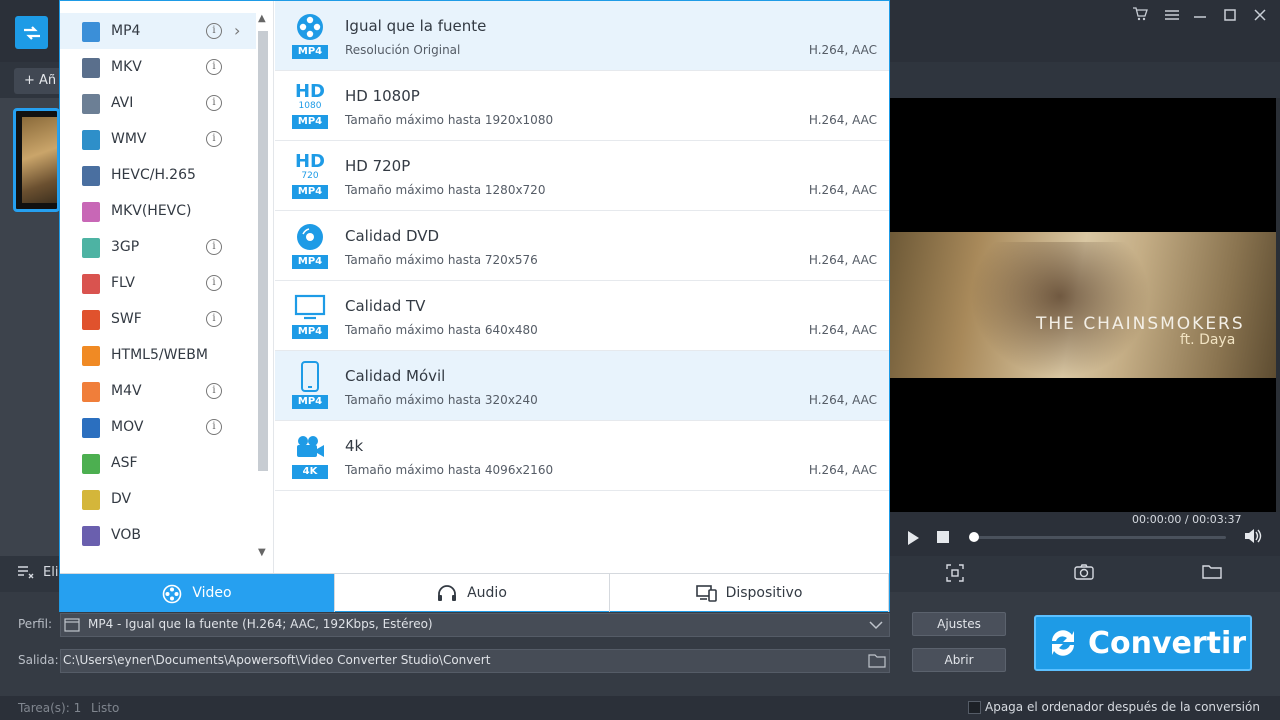 This screenshot has height=720, width=1280. What do you see at coordinates (50, 708) in the screenshot?
I see `task-count: Tarea(s): 1` at bounding box center [50, 708].